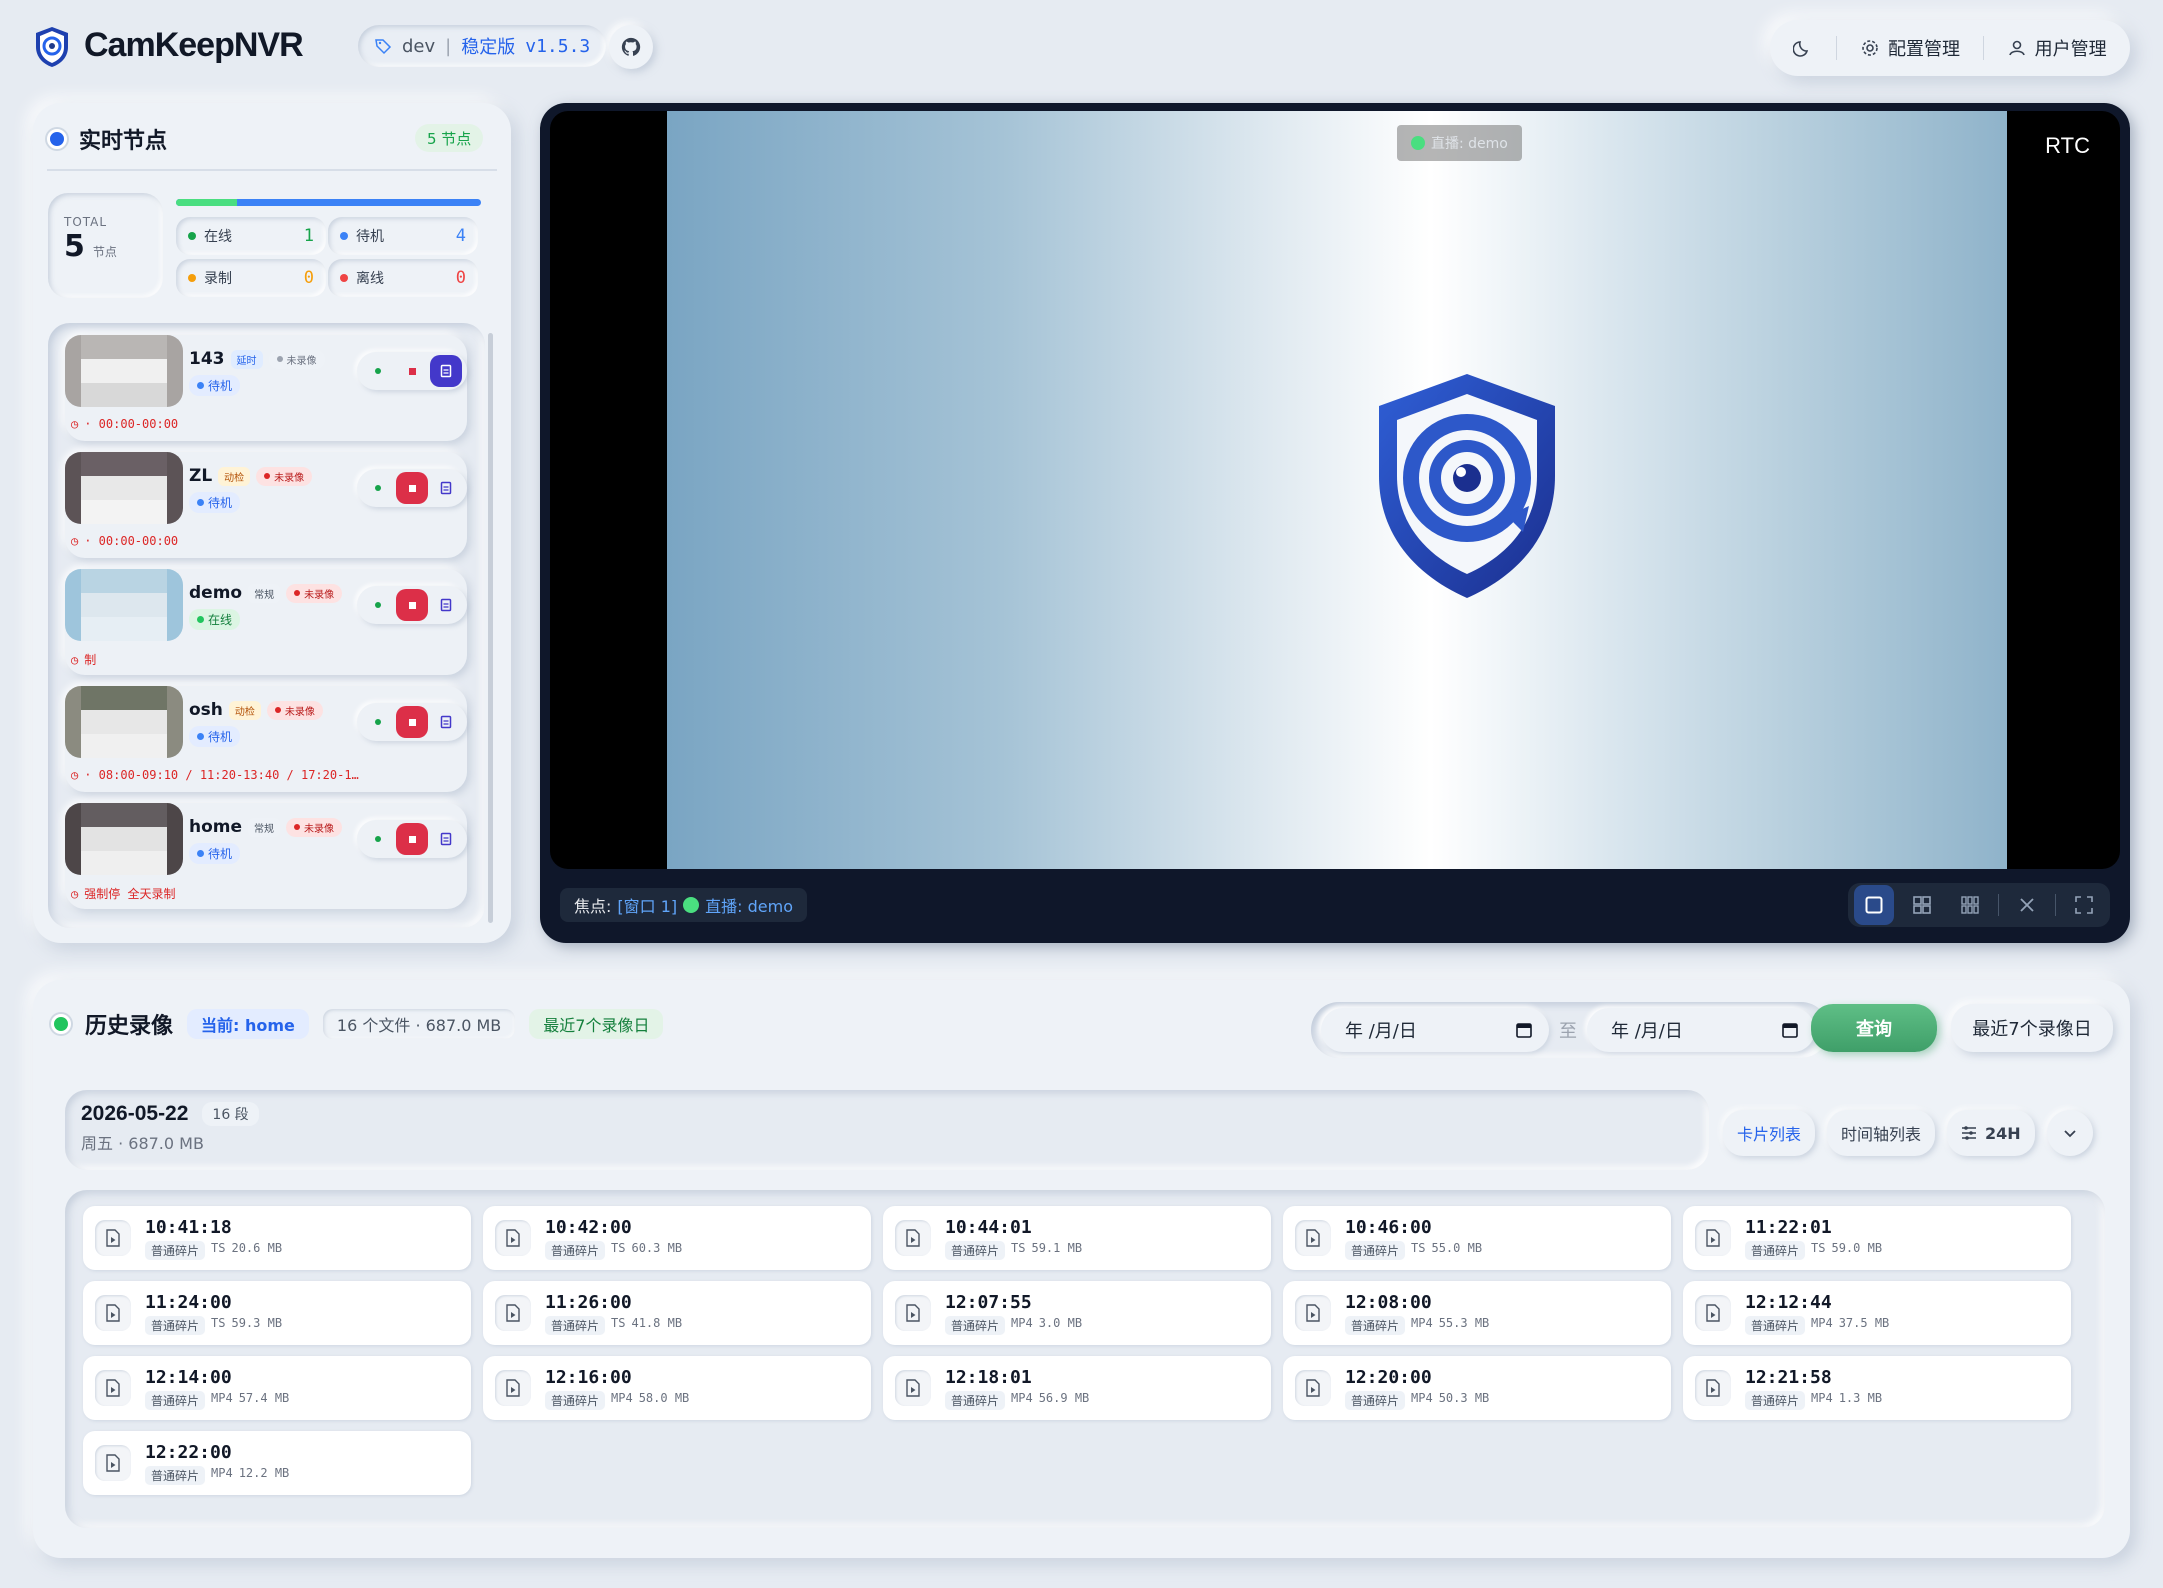 This screenshot has height=1588, width=2163. Describe the element at coordinates (1077, 1238) in the screenshot. I see `recording-card: 10:44:01 普通碎片 TS 59.1 MB` at that location.